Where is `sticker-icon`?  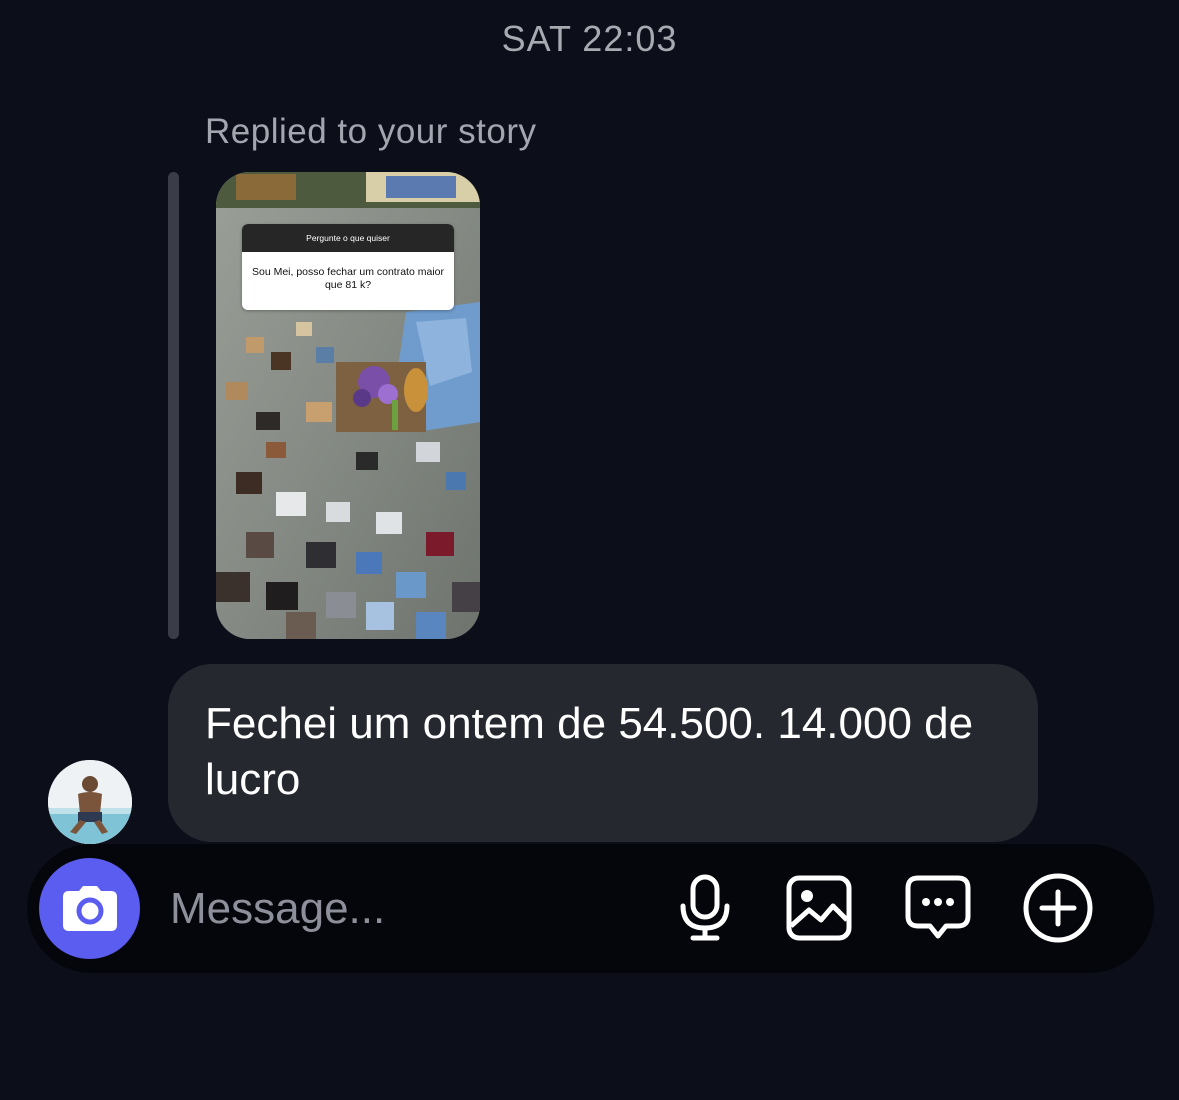 sticker-icon is located at coordinates (938, 907).